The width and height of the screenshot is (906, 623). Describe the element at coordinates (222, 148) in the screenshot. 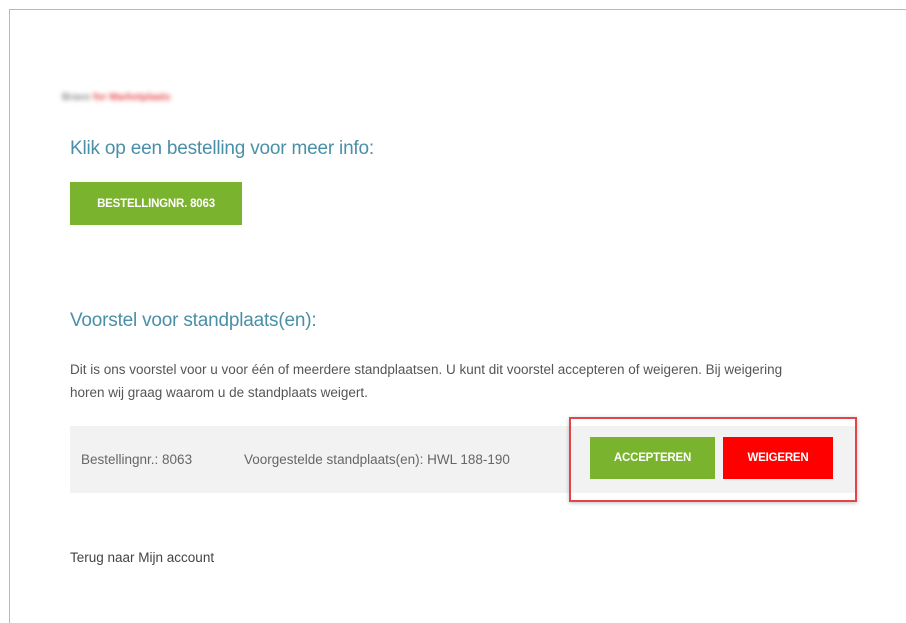

I see `orders-heading: Klik op een bestelling voor meer info:` at that location.